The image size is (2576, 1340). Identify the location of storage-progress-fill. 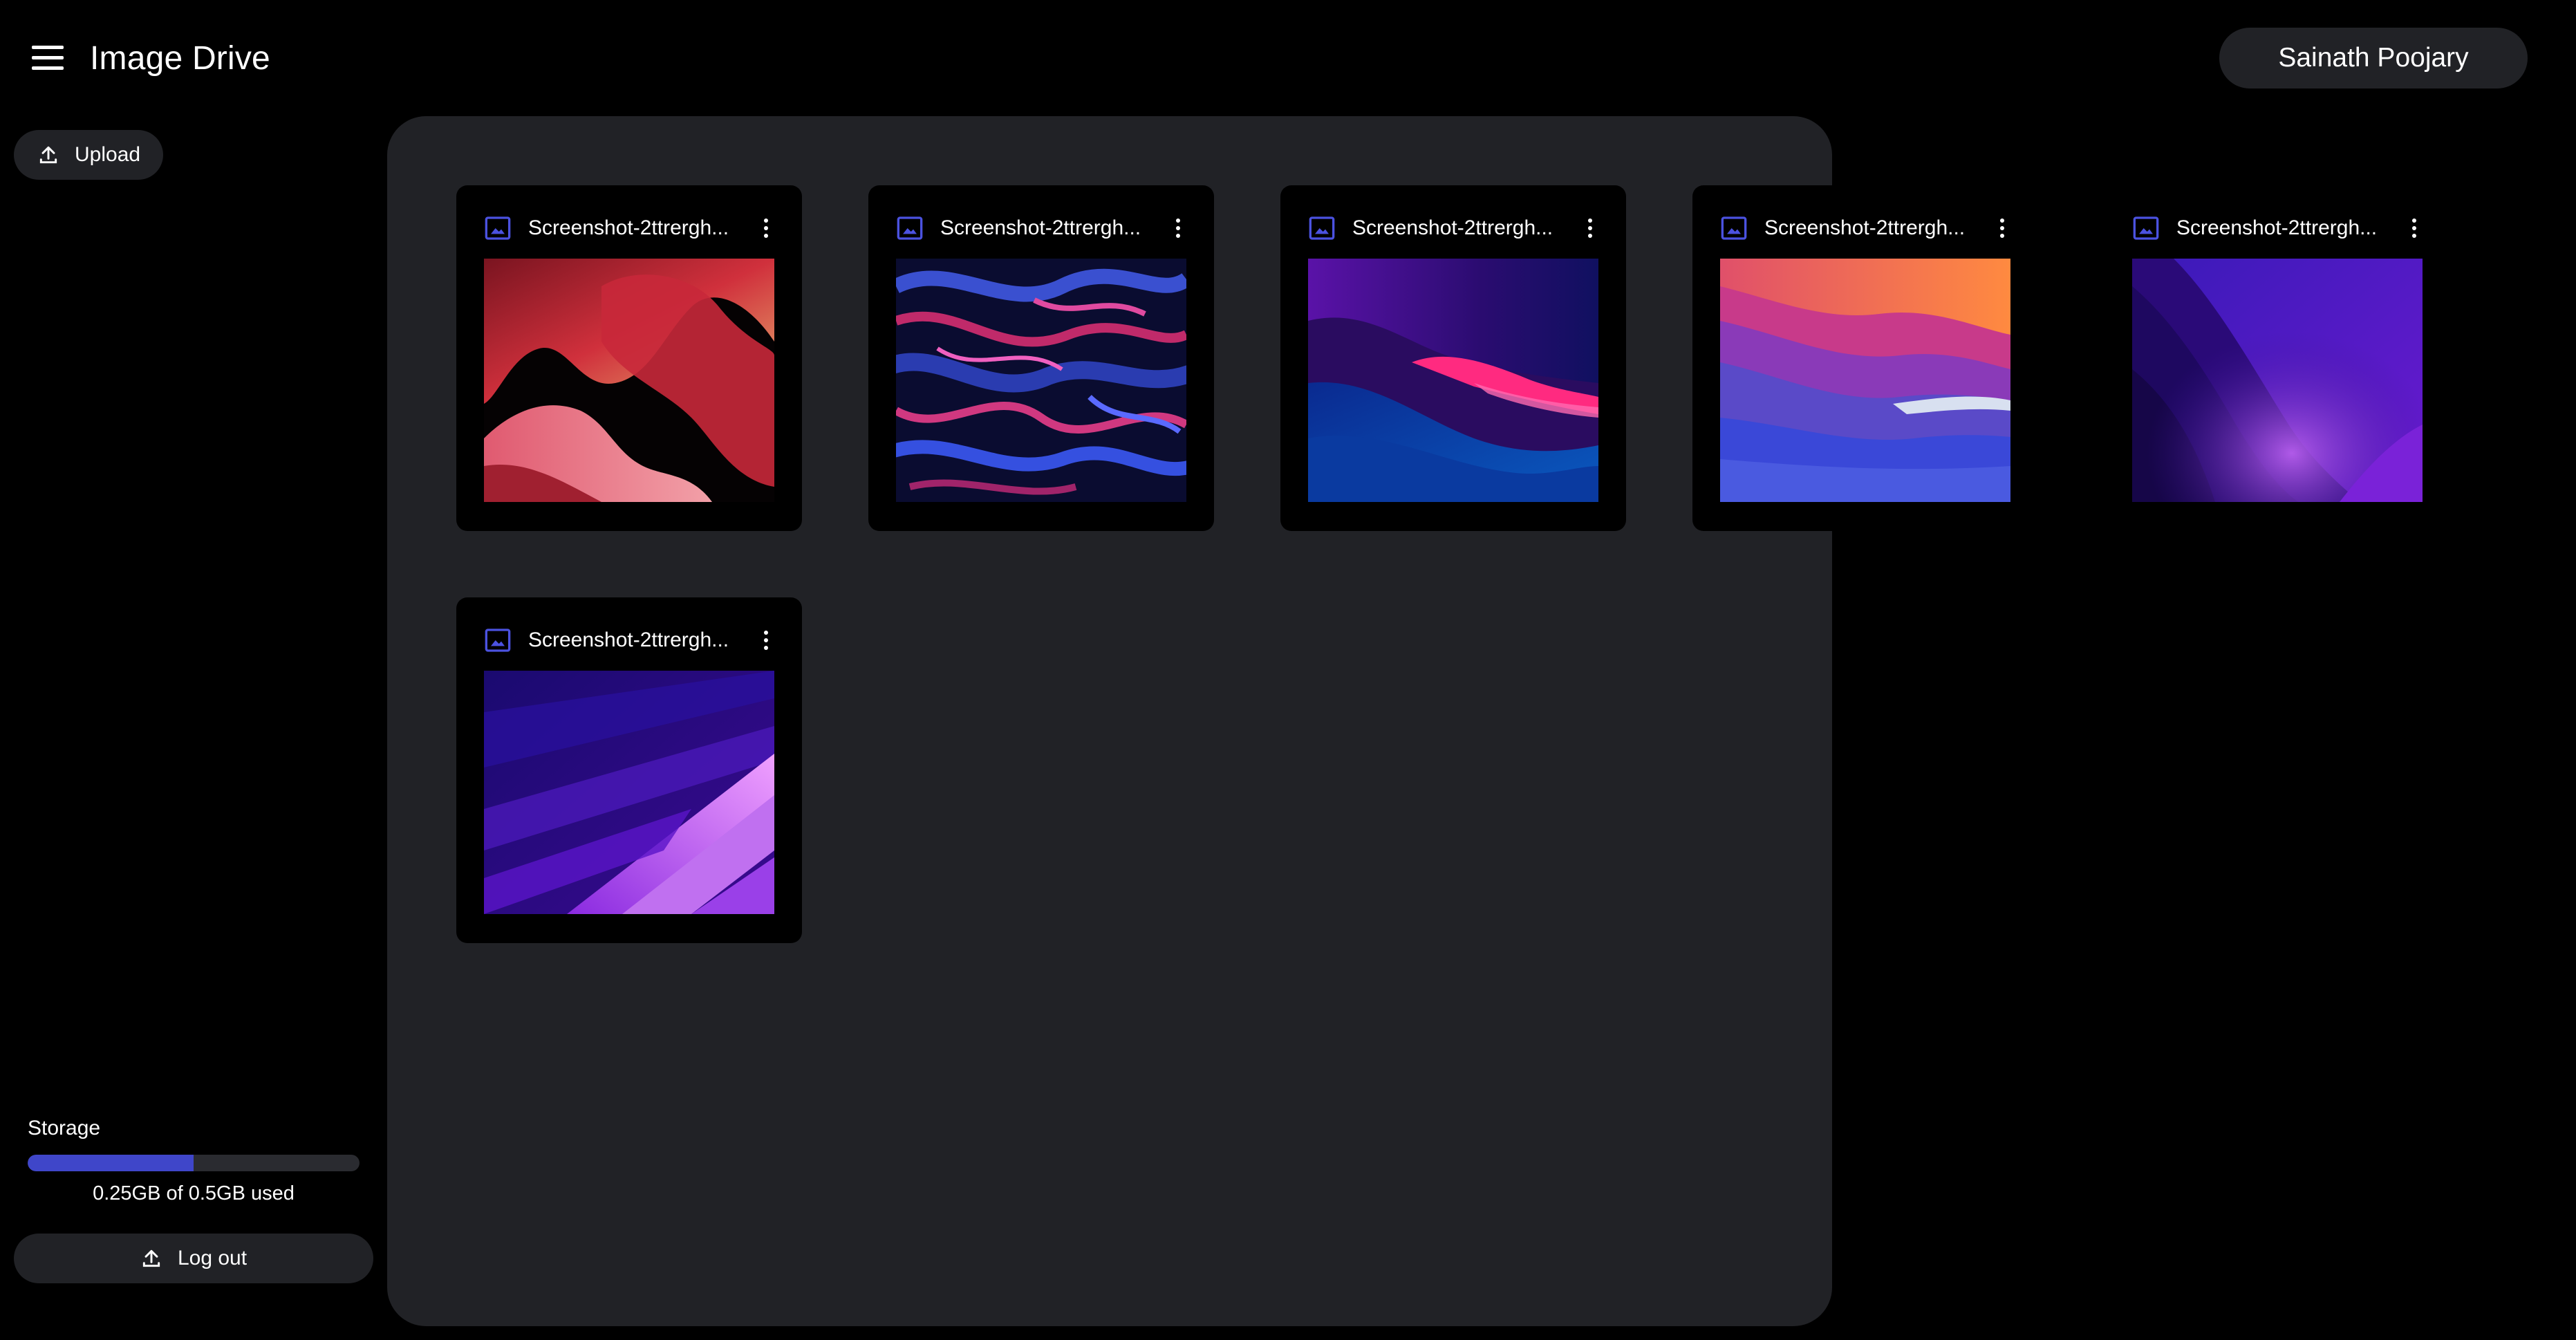
(111, 1163).